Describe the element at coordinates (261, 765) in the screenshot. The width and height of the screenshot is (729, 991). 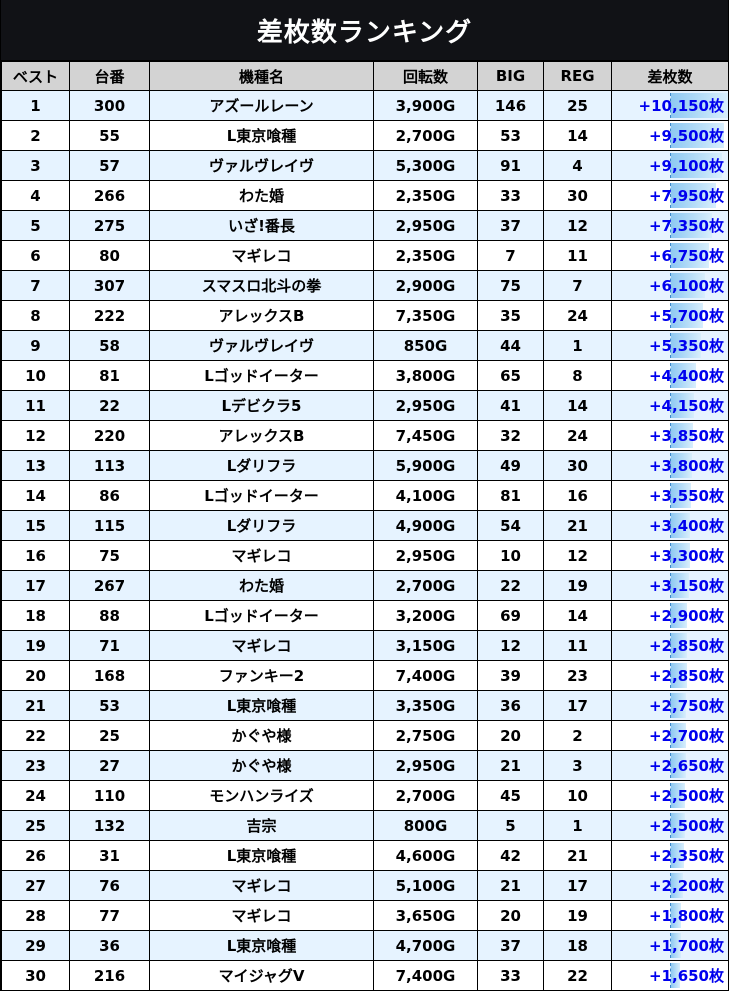
I see `cell-model: かぐや様` at that location.